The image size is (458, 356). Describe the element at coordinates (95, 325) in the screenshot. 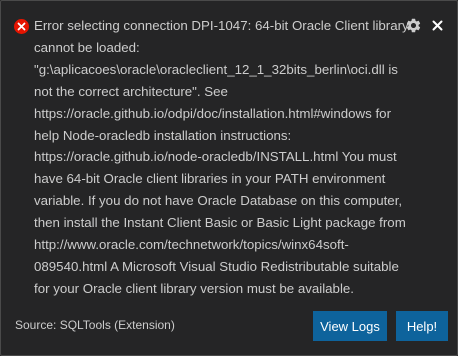

I see `notification-source: Source: SQLTools (Extension)` at that location.